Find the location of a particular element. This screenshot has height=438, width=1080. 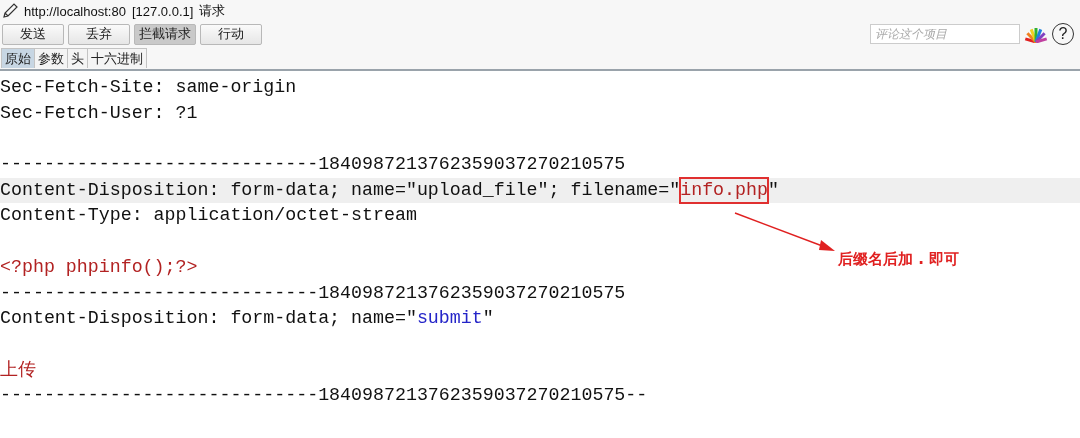

code-text: -----------------------------1840987213762359037270210575-- is located at coordinates (324, 396).